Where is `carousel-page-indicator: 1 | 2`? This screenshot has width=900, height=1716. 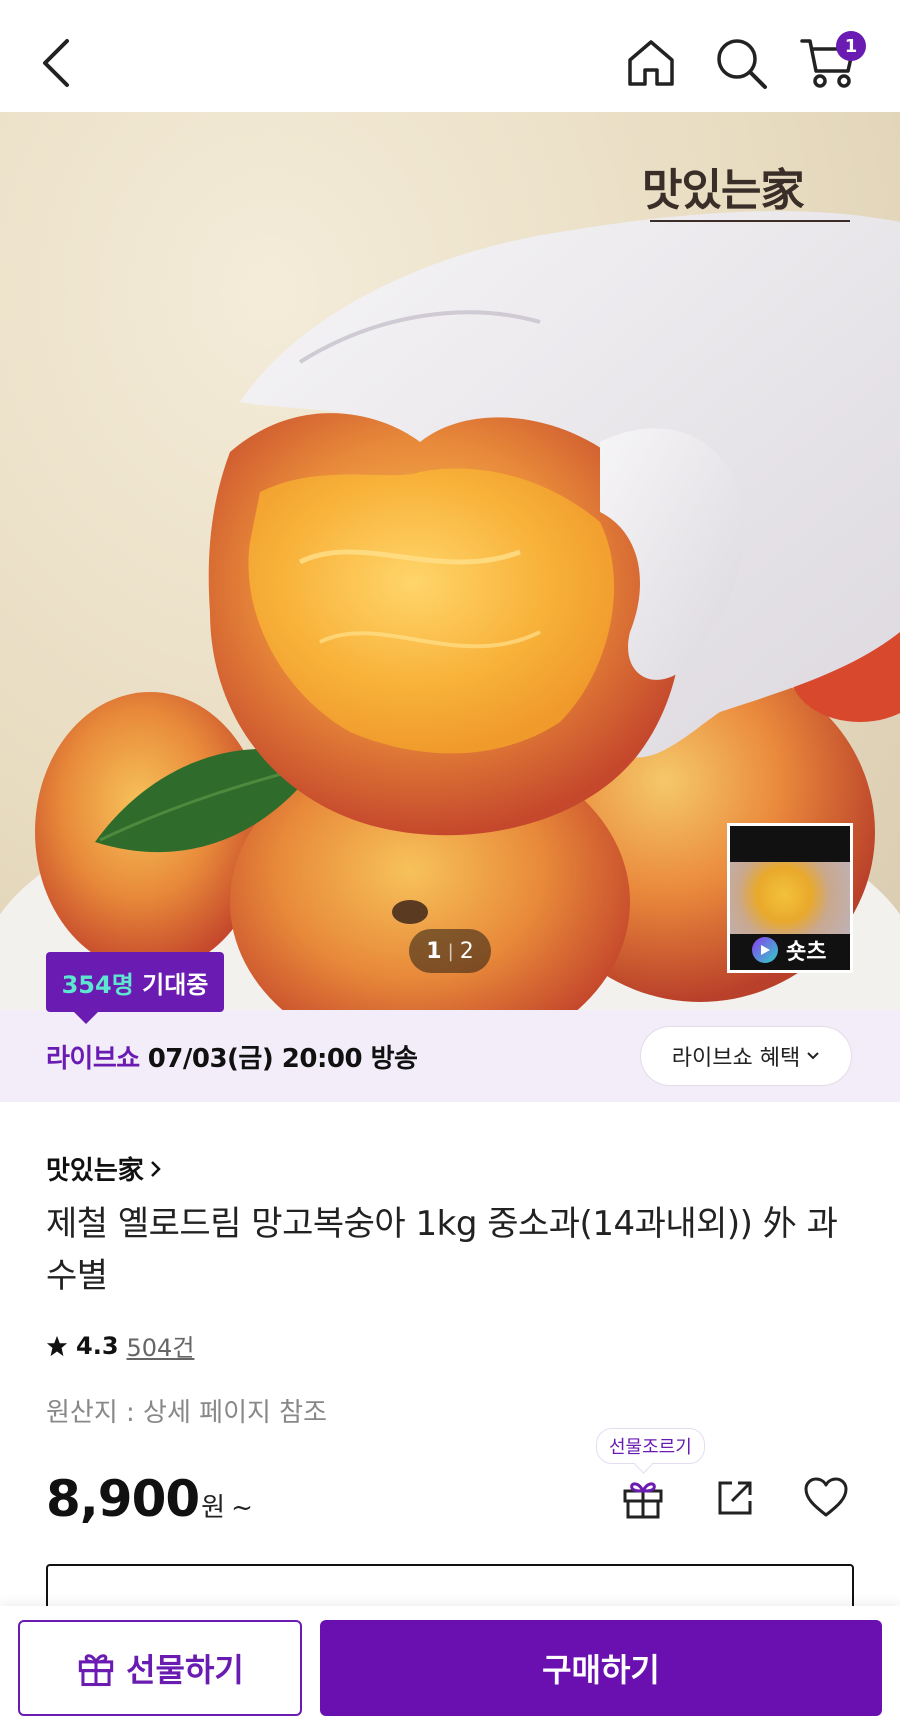
carousel-page-indicator: 1 | 2 is located at coordinates (450, 951).